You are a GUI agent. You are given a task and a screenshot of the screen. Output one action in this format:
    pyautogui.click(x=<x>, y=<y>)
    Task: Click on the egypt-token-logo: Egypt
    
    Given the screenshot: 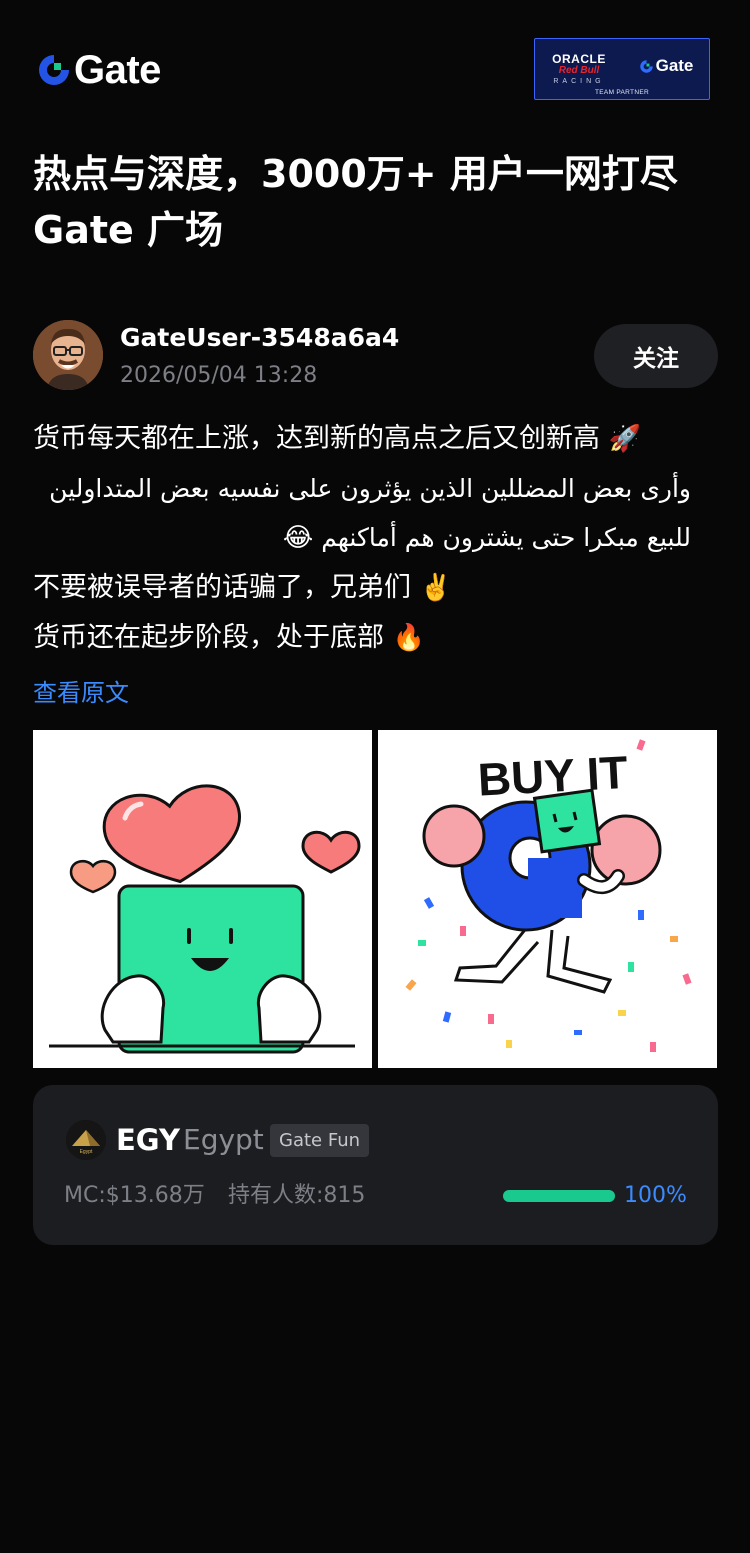 What is the action you would take?
    pyautogui.click(x=86, y=1140)
    